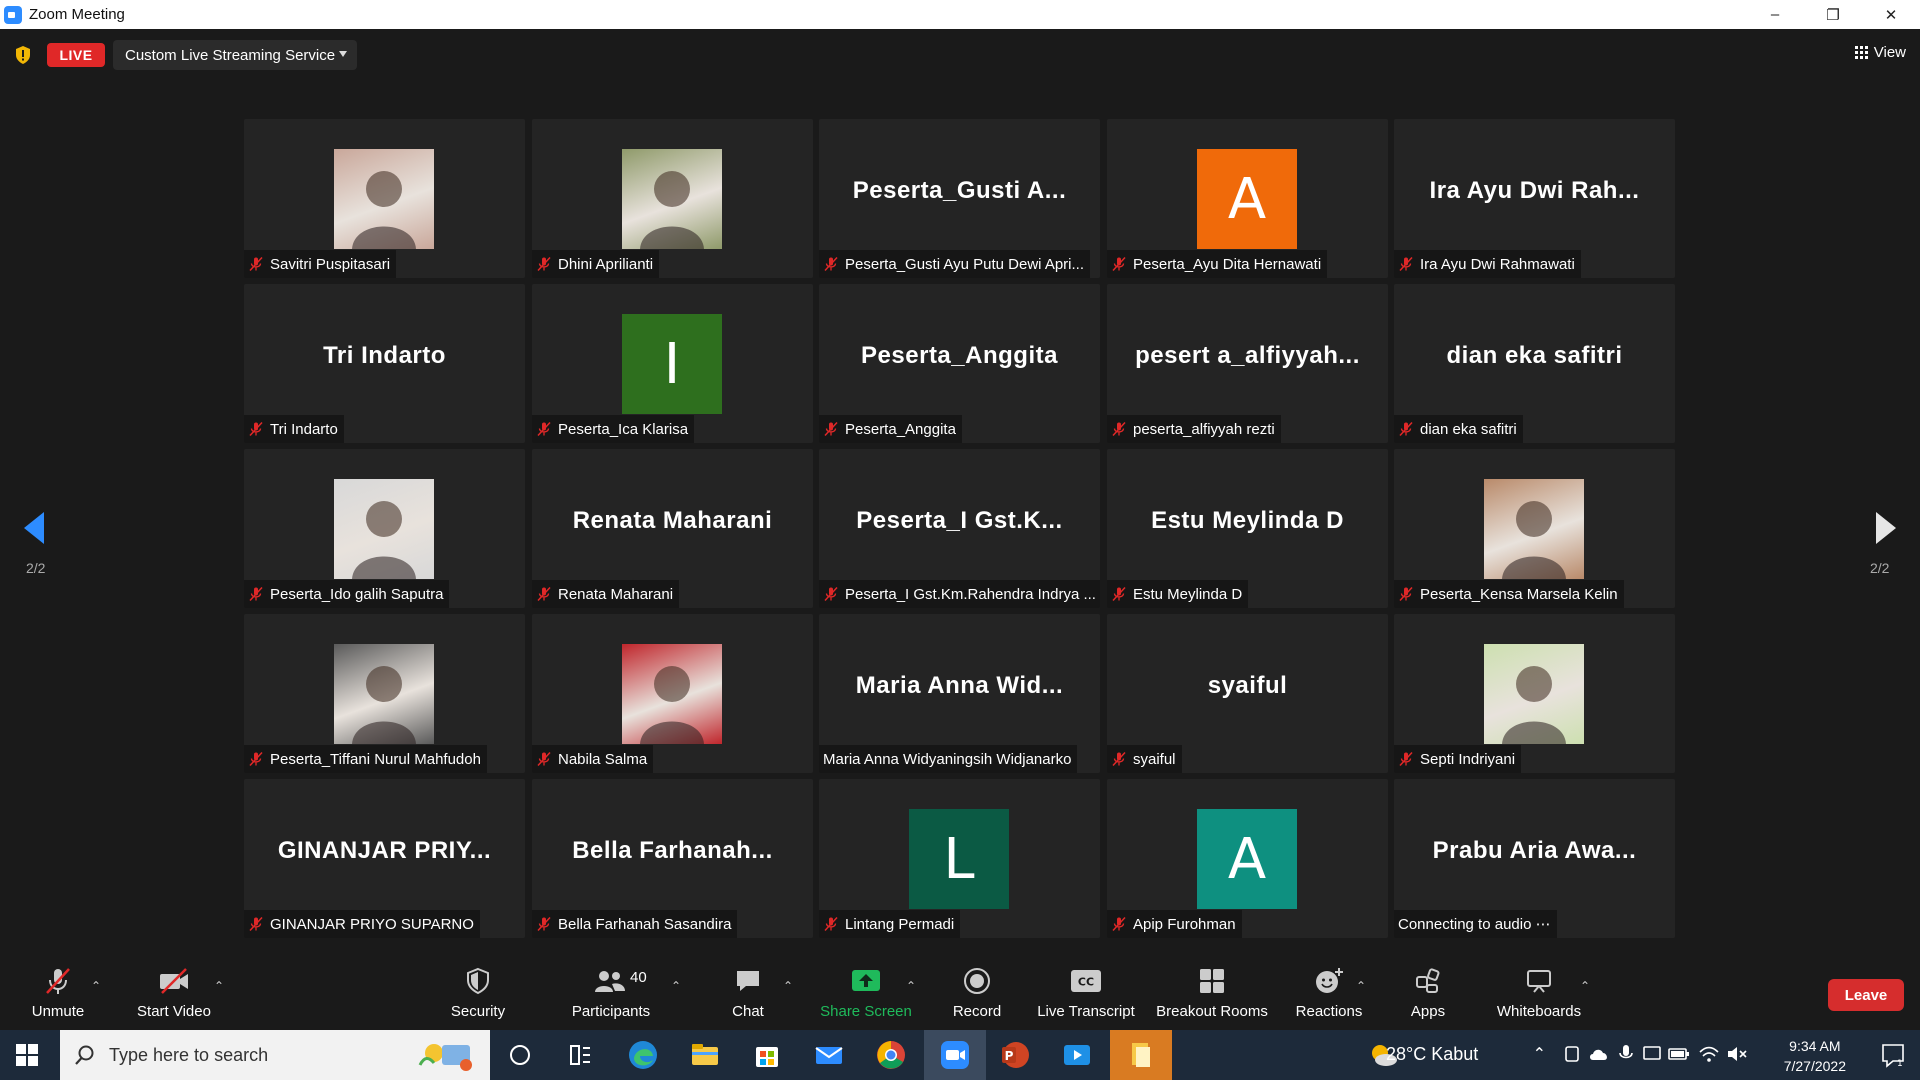 The image size is (1920, 1080). What do you see at coordinates (58, 995) in the screenshot?
I see `unmute-button: Unmute` at bounding box center [58, 995].